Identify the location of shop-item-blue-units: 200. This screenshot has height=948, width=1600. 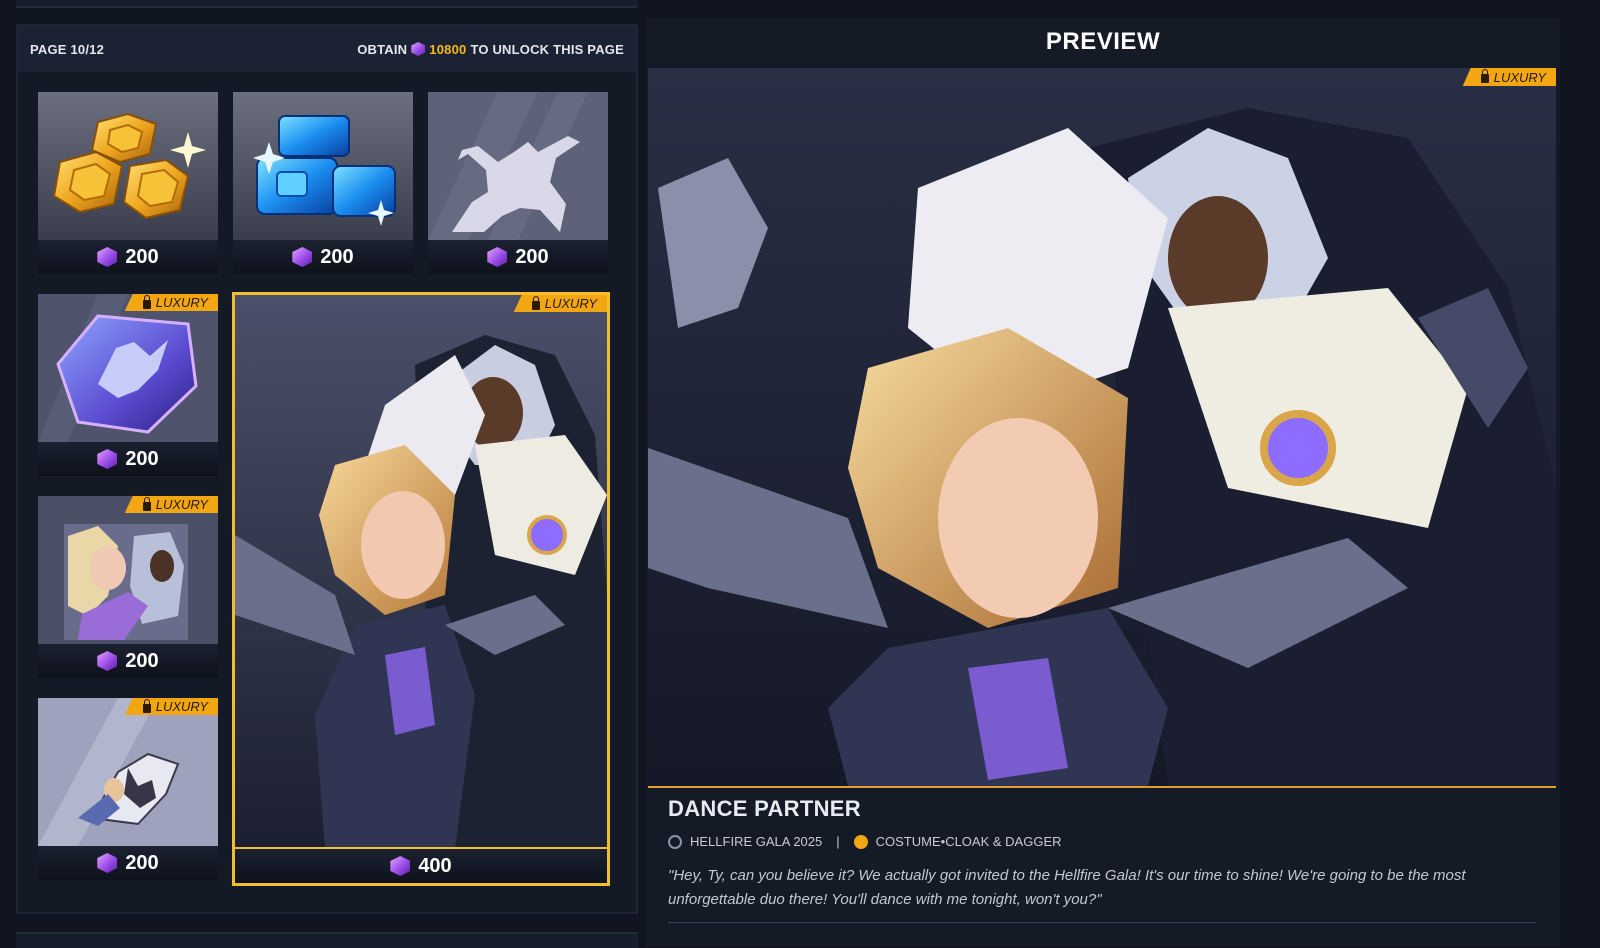
(323, 183).